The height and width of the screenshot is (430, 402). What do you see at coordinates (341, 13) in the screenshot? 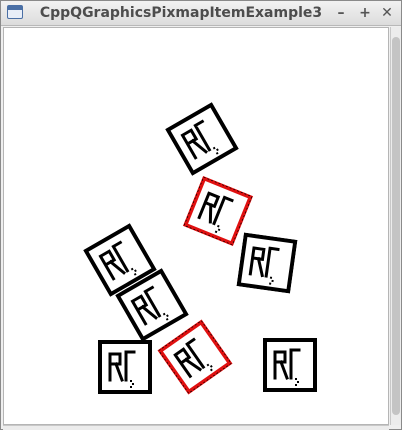
I see `minimize-button: –` at bounding box center [341, 13].